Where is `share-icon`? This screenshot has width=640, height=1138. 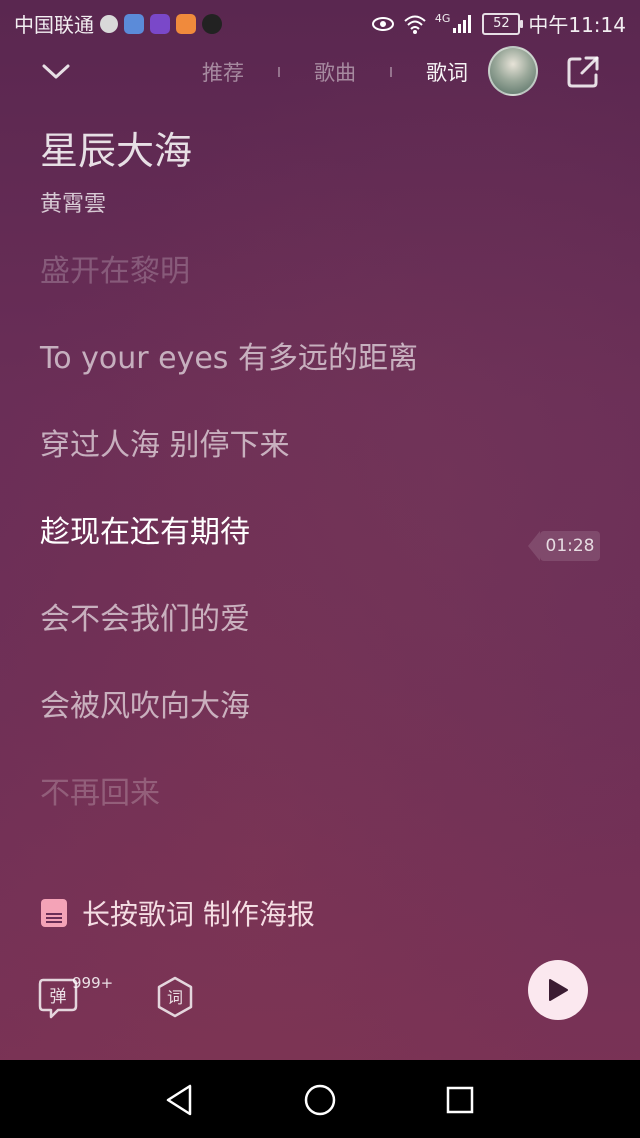
share-icon is located at coordinates (583, 72).